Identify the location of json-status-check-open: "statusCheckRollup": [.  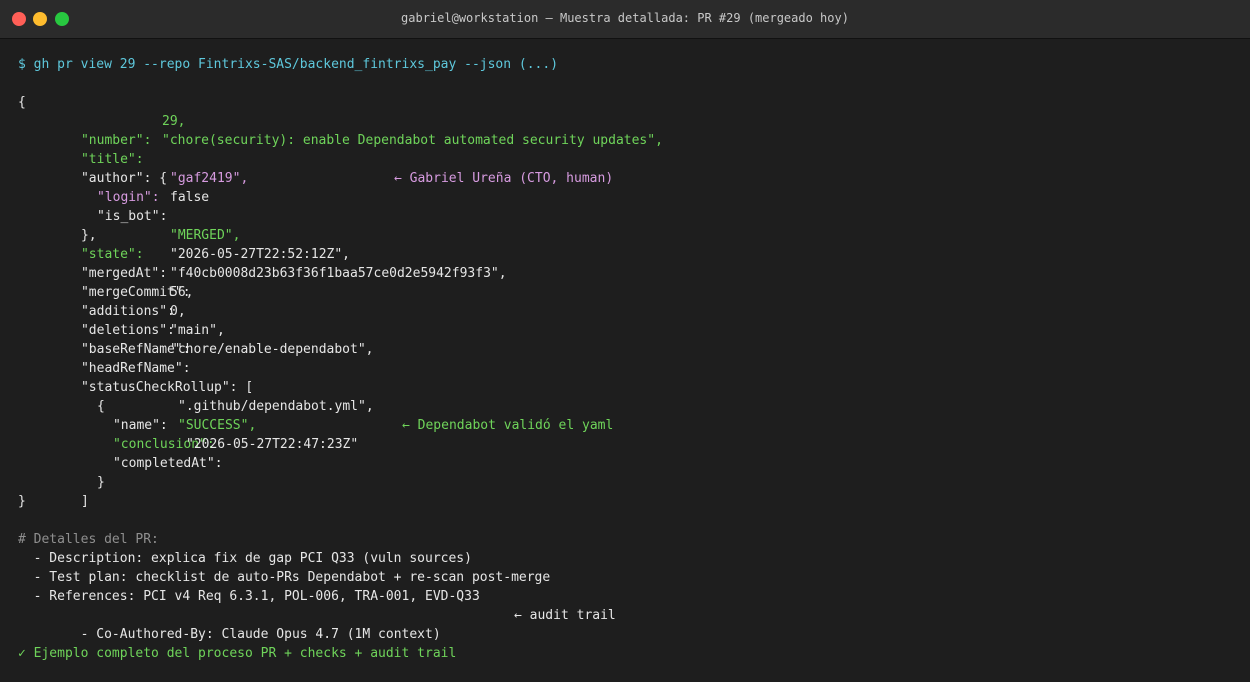
(629, 377).